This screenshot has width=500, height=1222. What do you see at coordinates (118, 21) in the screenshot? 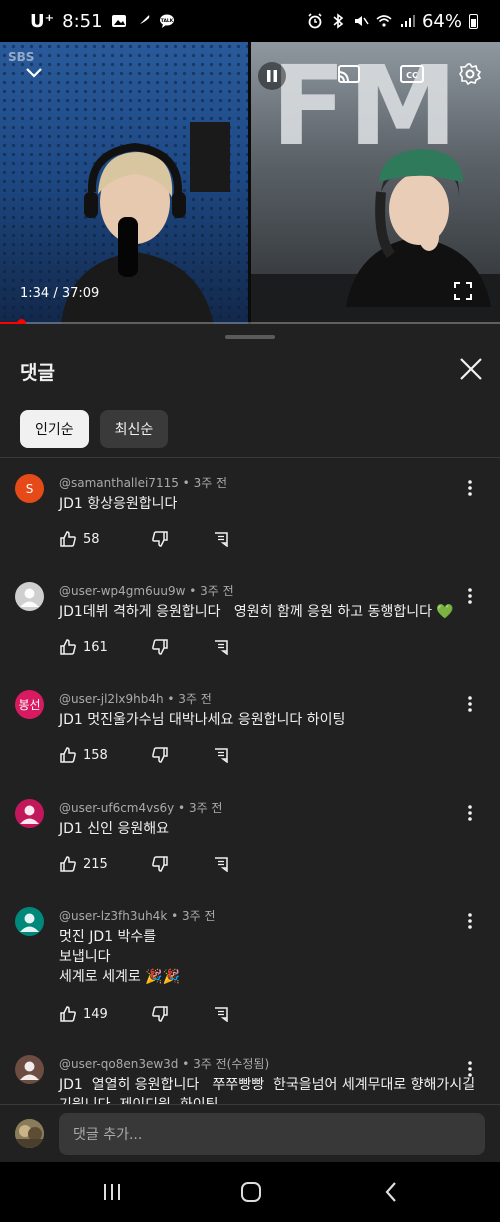
I see `gallery-icon` at bounding box center [118, 21].